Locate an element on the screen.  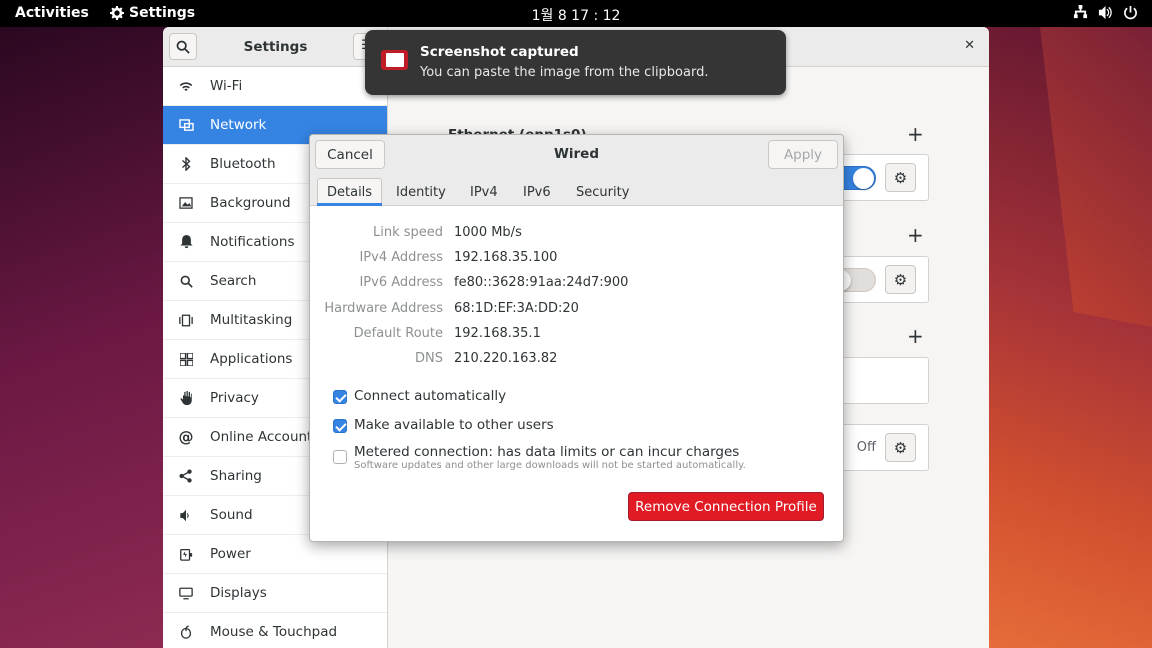
sidebar-item-label: Search is located at coordinates (233, 281).